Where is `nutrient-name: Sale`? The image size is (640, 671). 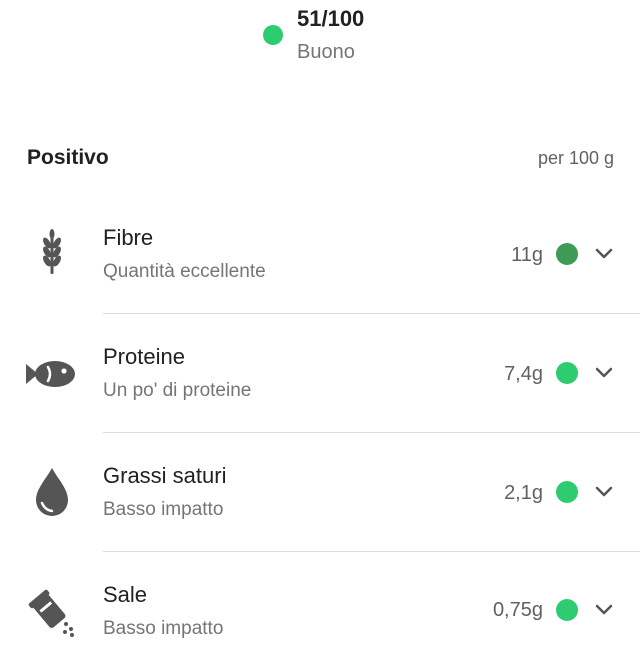
nutrient-name: Sale is located at coordinates (125, 594).